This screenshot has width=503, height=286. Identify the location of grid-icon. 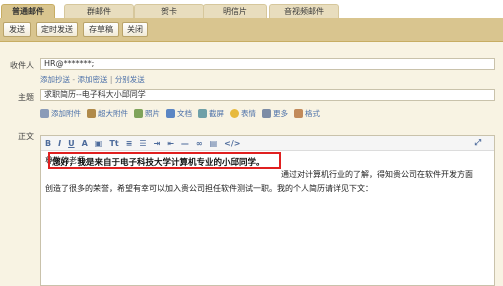
(266, 113).